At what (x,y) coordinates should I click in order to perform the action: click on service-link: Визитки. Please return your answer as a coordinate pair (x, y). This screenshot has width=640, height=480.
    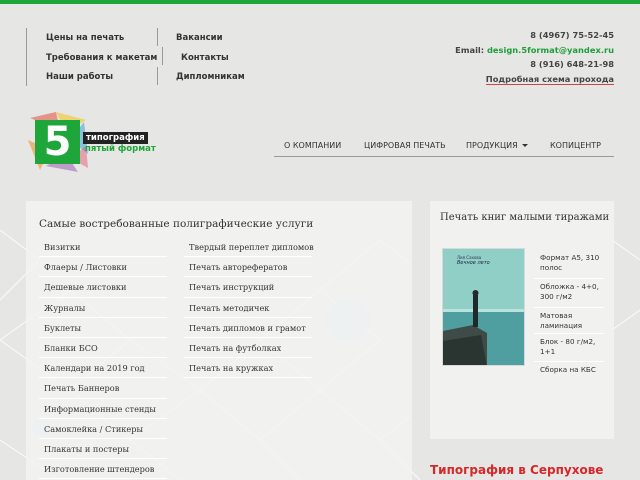
    Looking at the image, I should click on (103, 247).